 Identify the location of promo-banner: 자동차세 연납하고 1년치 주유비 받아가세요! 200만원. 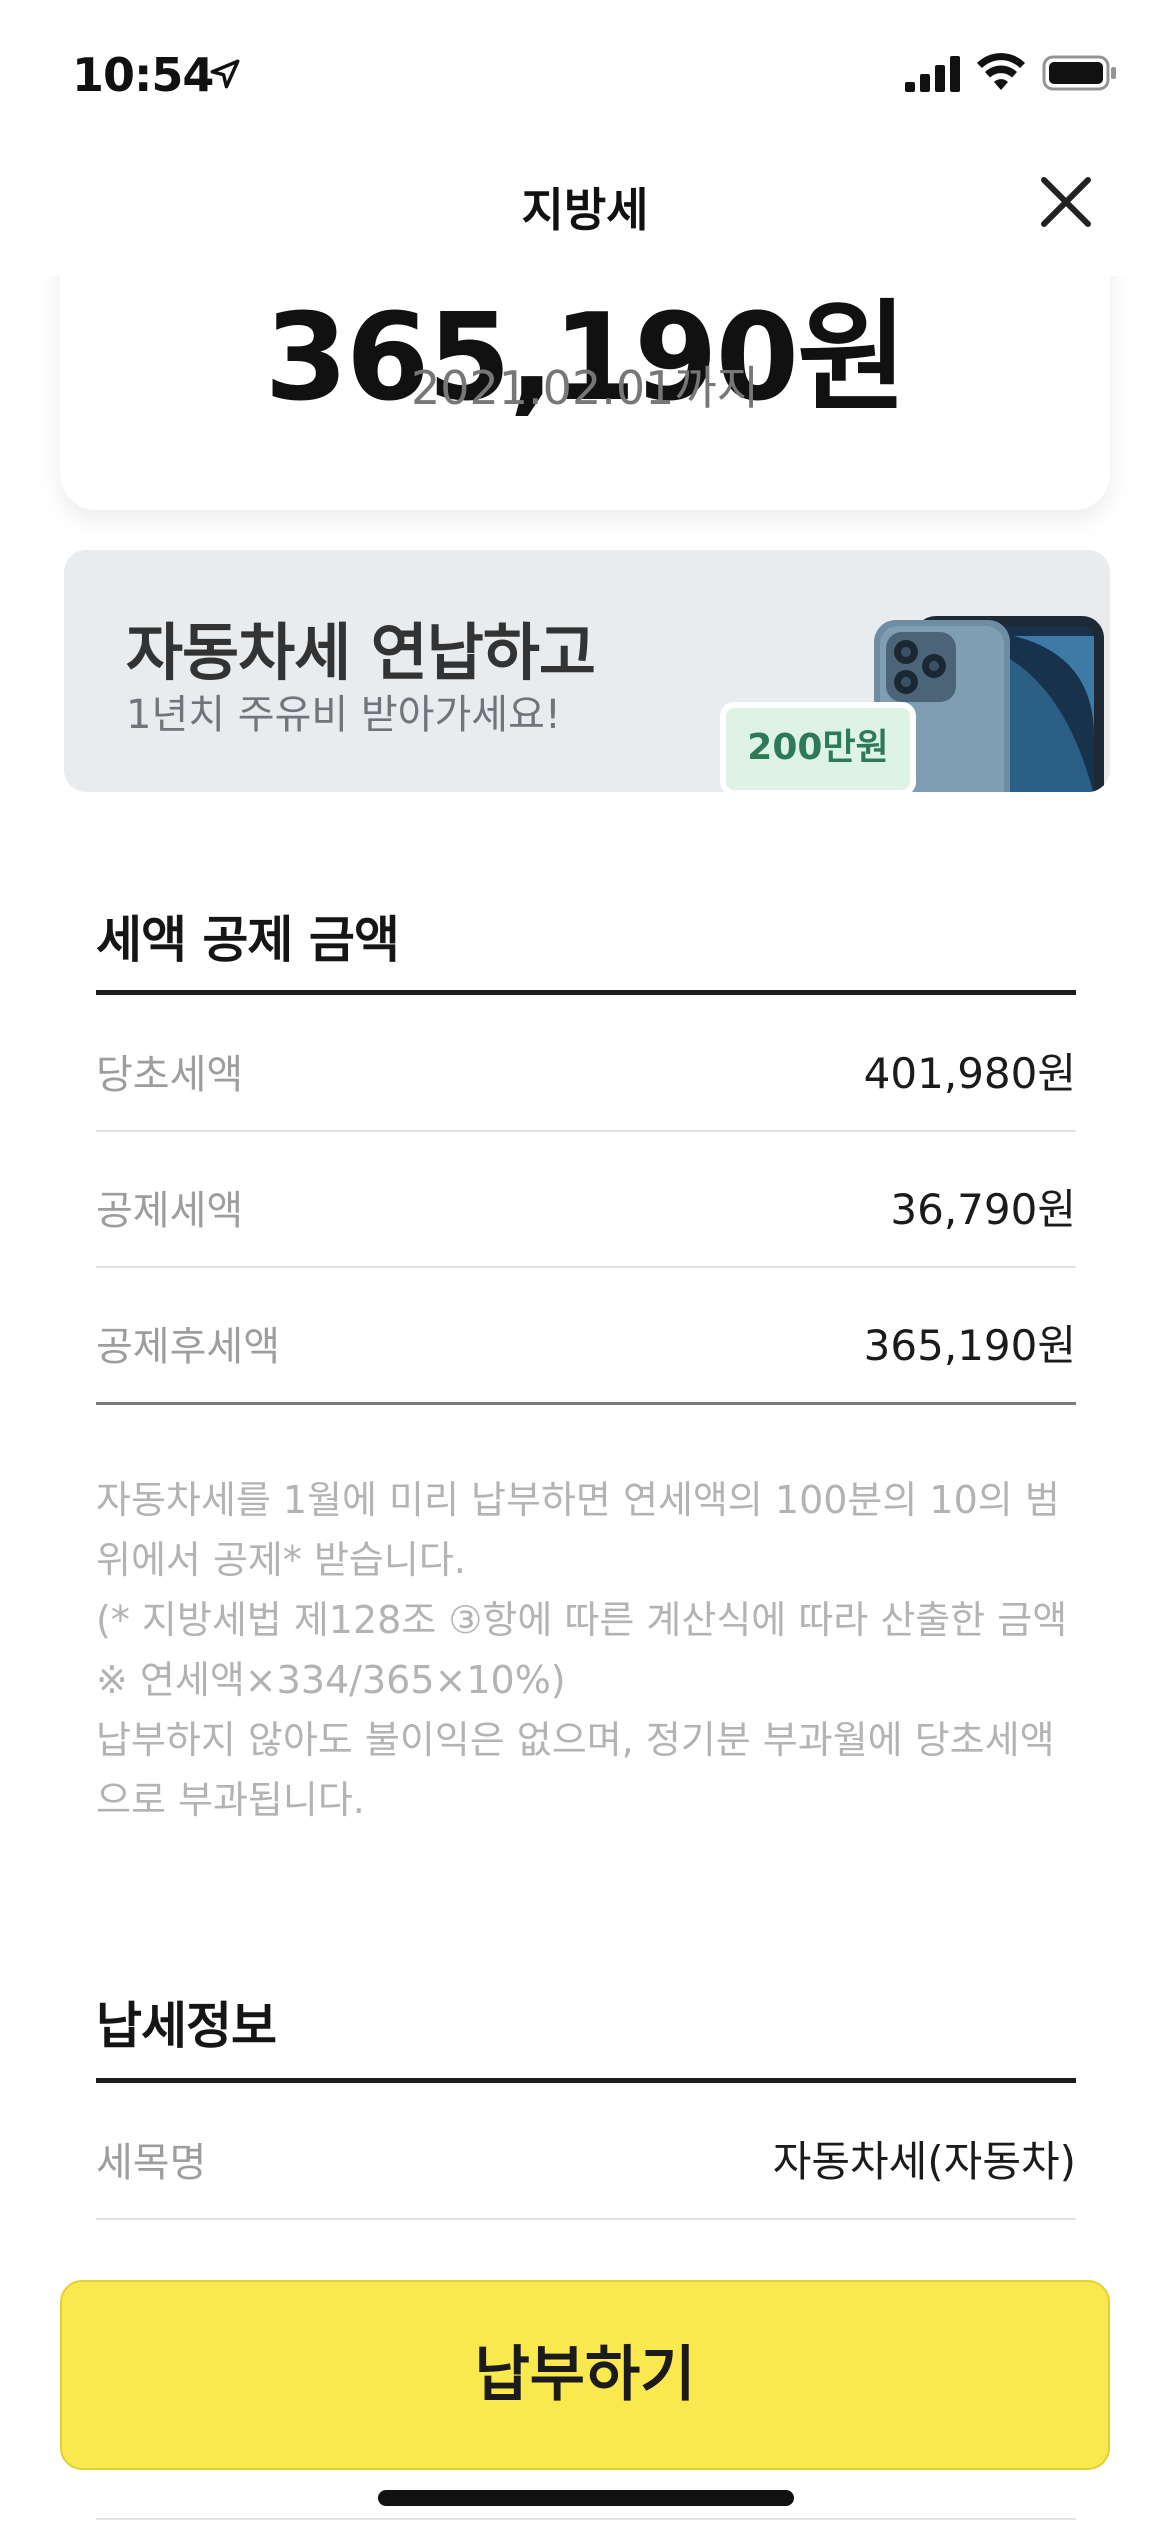
(587, 671).